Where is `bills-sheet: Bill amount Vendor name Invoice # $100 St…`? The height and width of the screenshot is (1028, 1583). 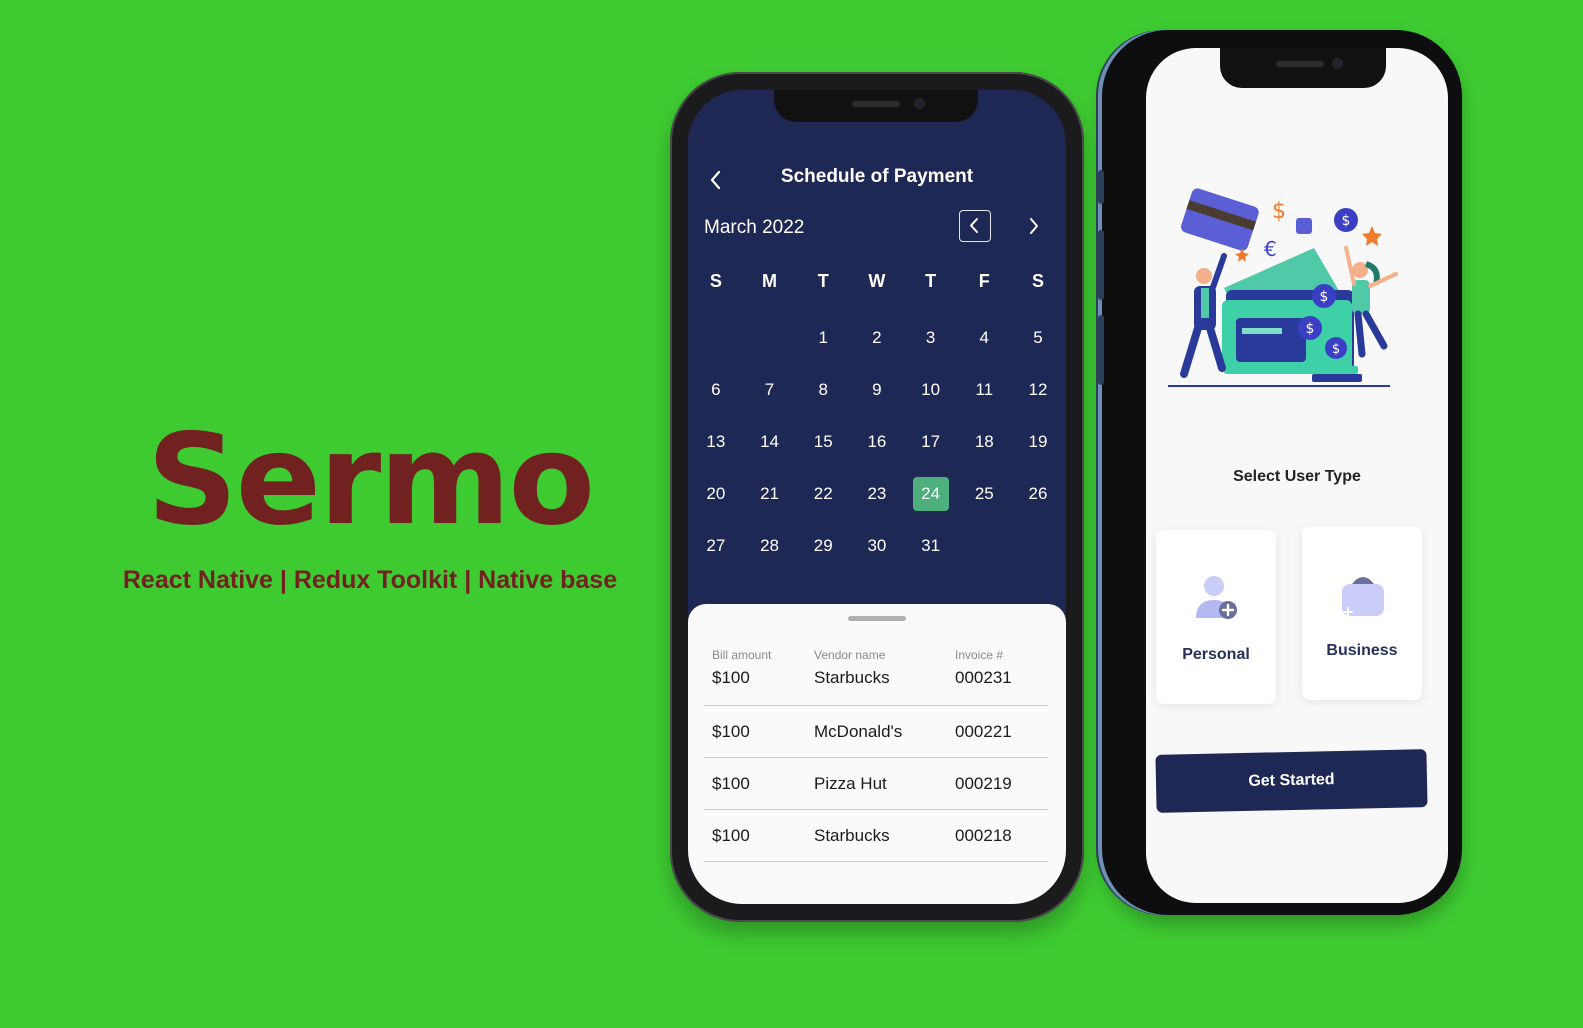 bills-sheet: Bill amount Vendor name Invoice # $100 St… is located at coordinates (877, 754).